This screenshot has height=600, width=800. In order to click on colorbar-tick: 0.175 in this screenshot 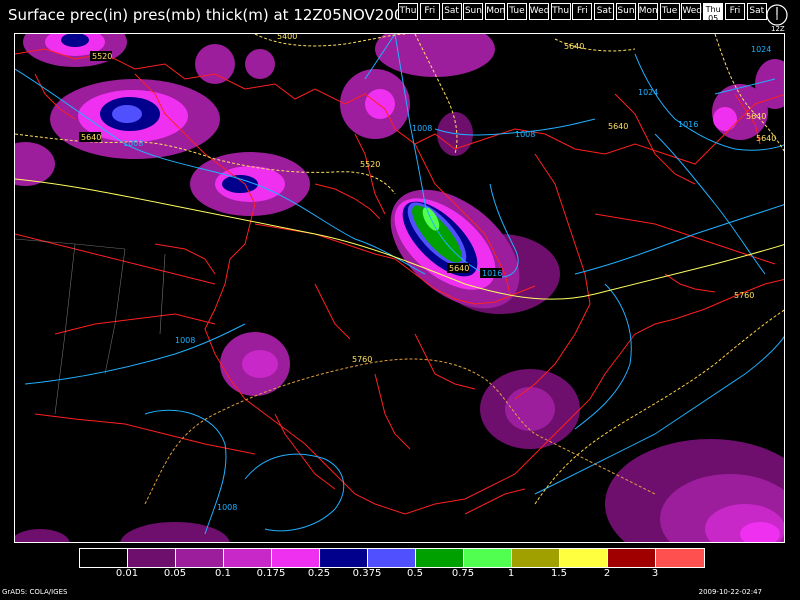, I will do `click(271, 573)`.